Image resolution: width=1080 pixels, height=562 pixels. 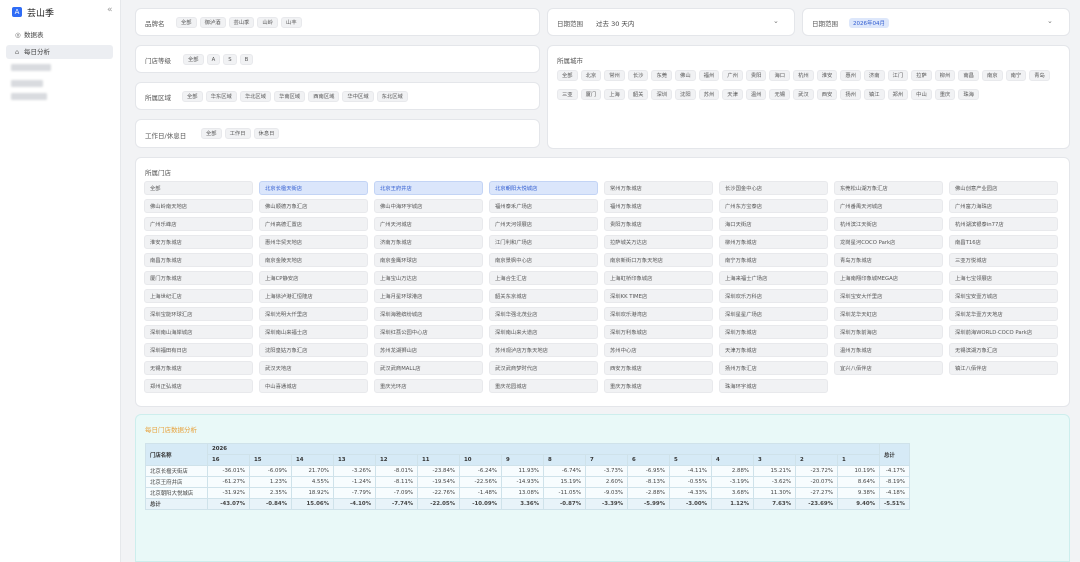 I want to click on filter-chip: 御泸酒, so click(x=212, y=22).